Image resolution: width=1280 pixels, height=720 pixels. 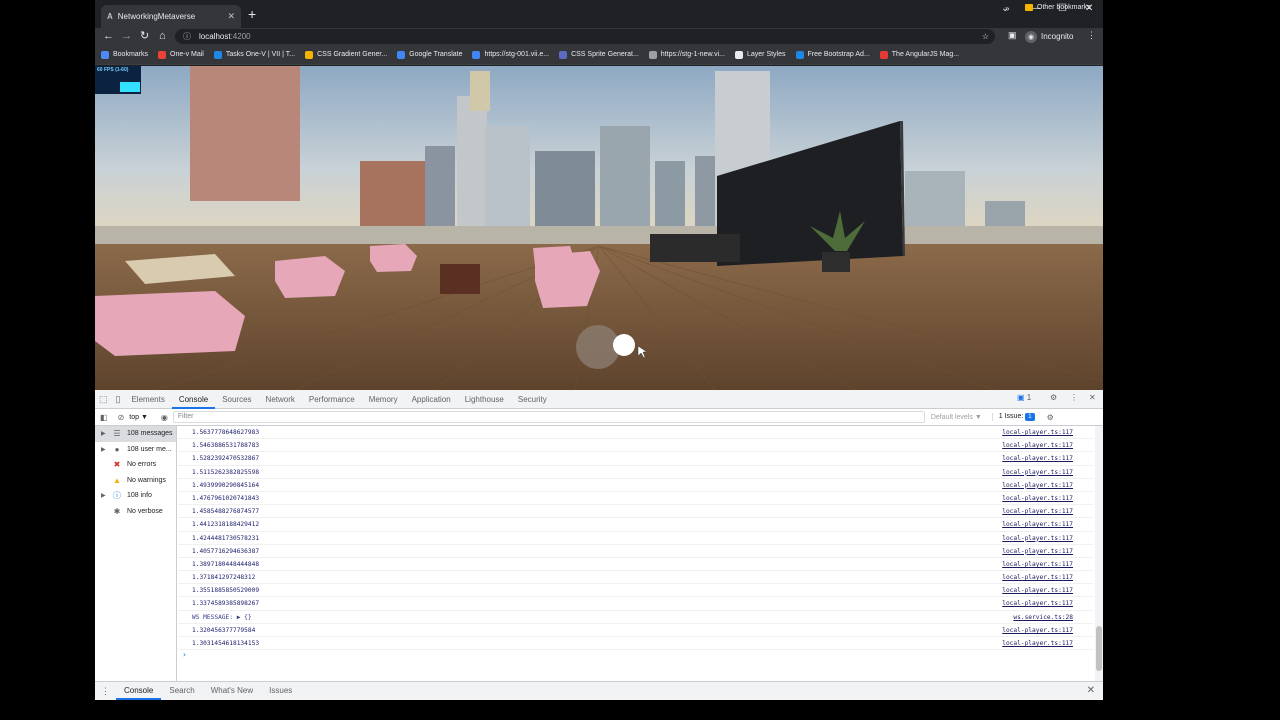 I want to click on tab-application: Application, so click(x=431, y=399).